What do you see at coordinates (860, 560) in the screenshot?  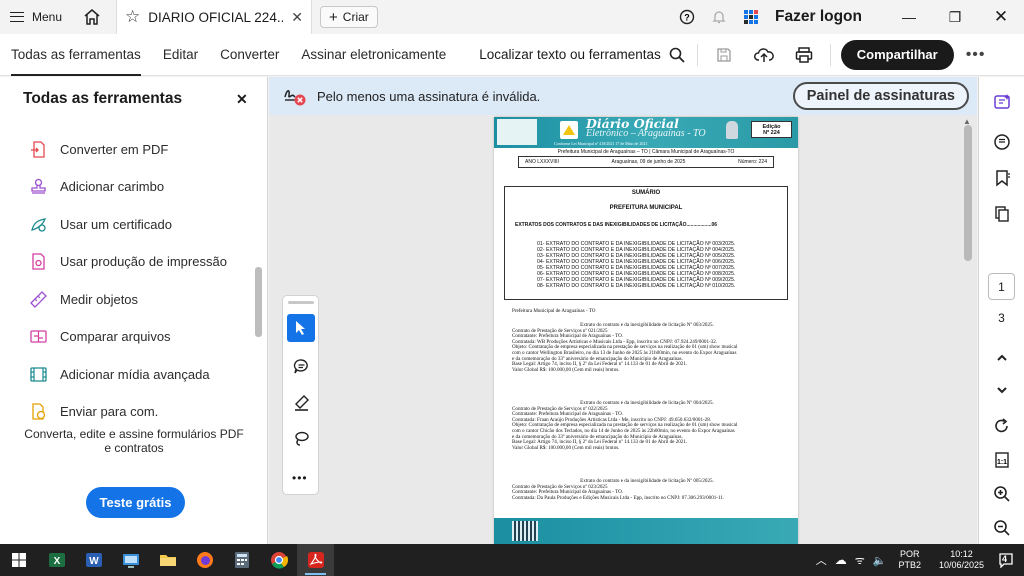 I see `wifi-icon: ᯤ` at bounding box center [860, 560].